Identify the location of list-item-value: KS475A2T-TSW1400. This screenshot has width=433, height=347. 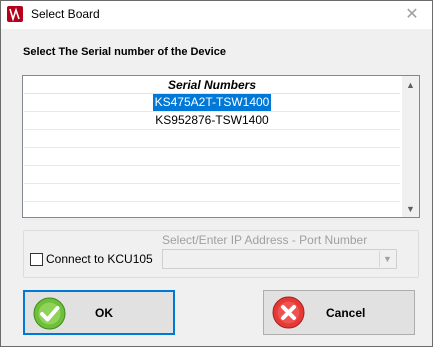
(212, 102).